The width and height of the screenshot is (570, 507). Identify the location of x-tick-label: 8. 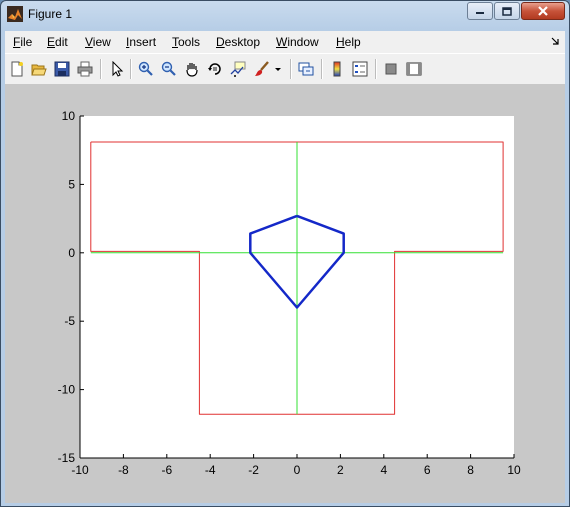
(470, 470).